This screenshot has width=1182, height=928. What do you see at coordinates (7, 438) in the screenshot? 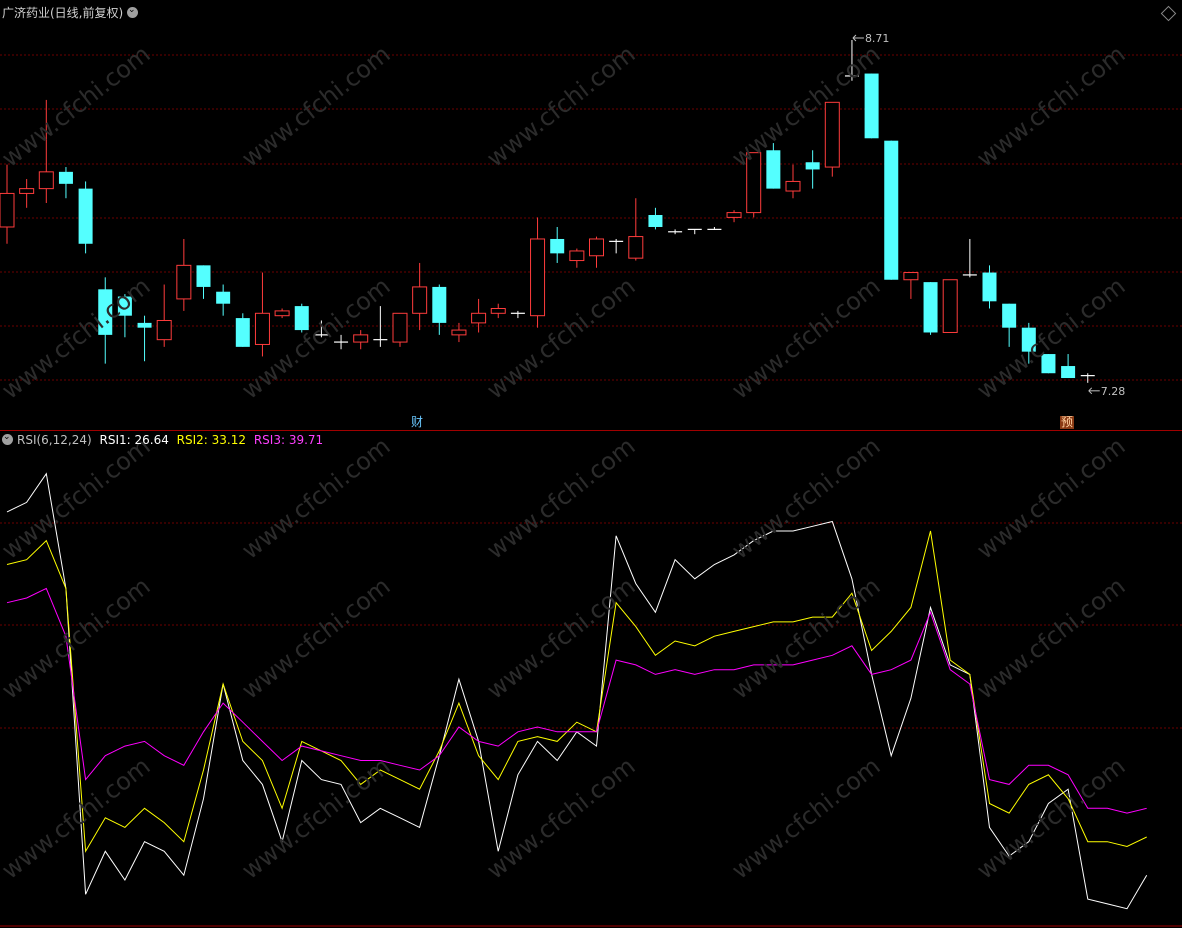
I see `rsi-dropdown-icon: ⌄` at bounding box center [7, 438].